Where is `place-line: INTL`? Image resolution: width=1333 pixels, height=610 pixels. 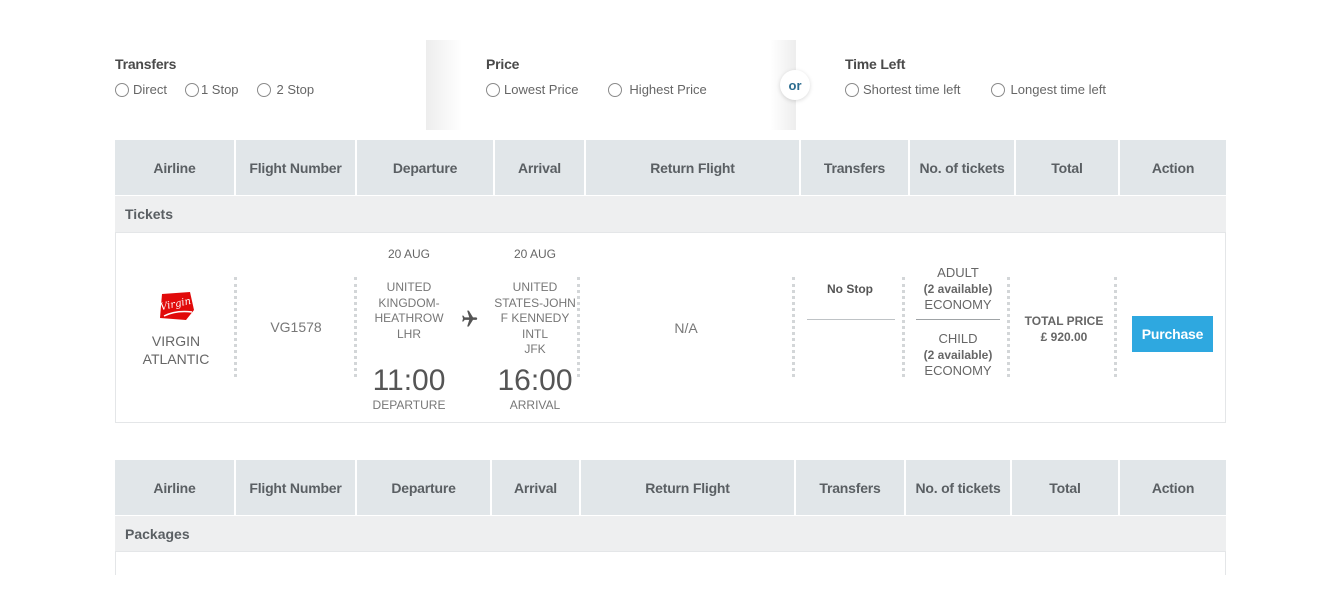
place-line: INTL is located at coordinates (534, 333).